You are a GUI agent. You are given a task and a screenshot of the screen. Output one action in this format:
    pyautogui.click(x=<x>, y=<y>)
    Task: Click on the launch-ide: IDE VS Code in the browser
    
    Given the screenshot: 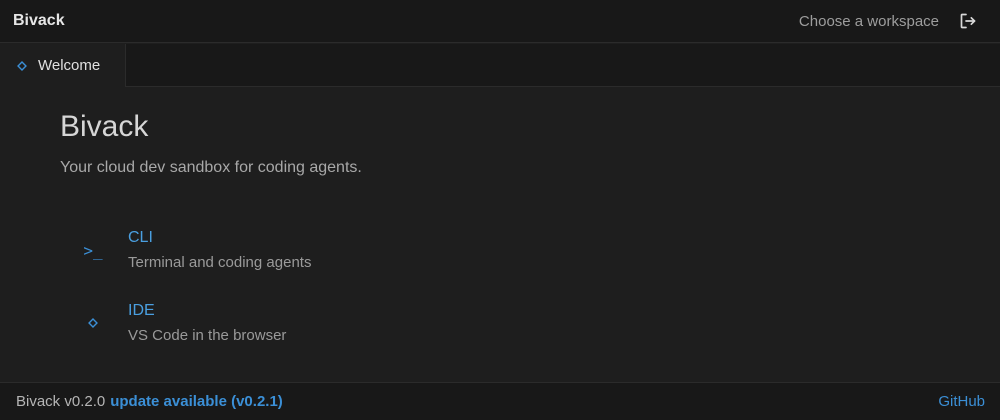 What is the action you would take?
    pyautogui.click(x=220, y=324)
    